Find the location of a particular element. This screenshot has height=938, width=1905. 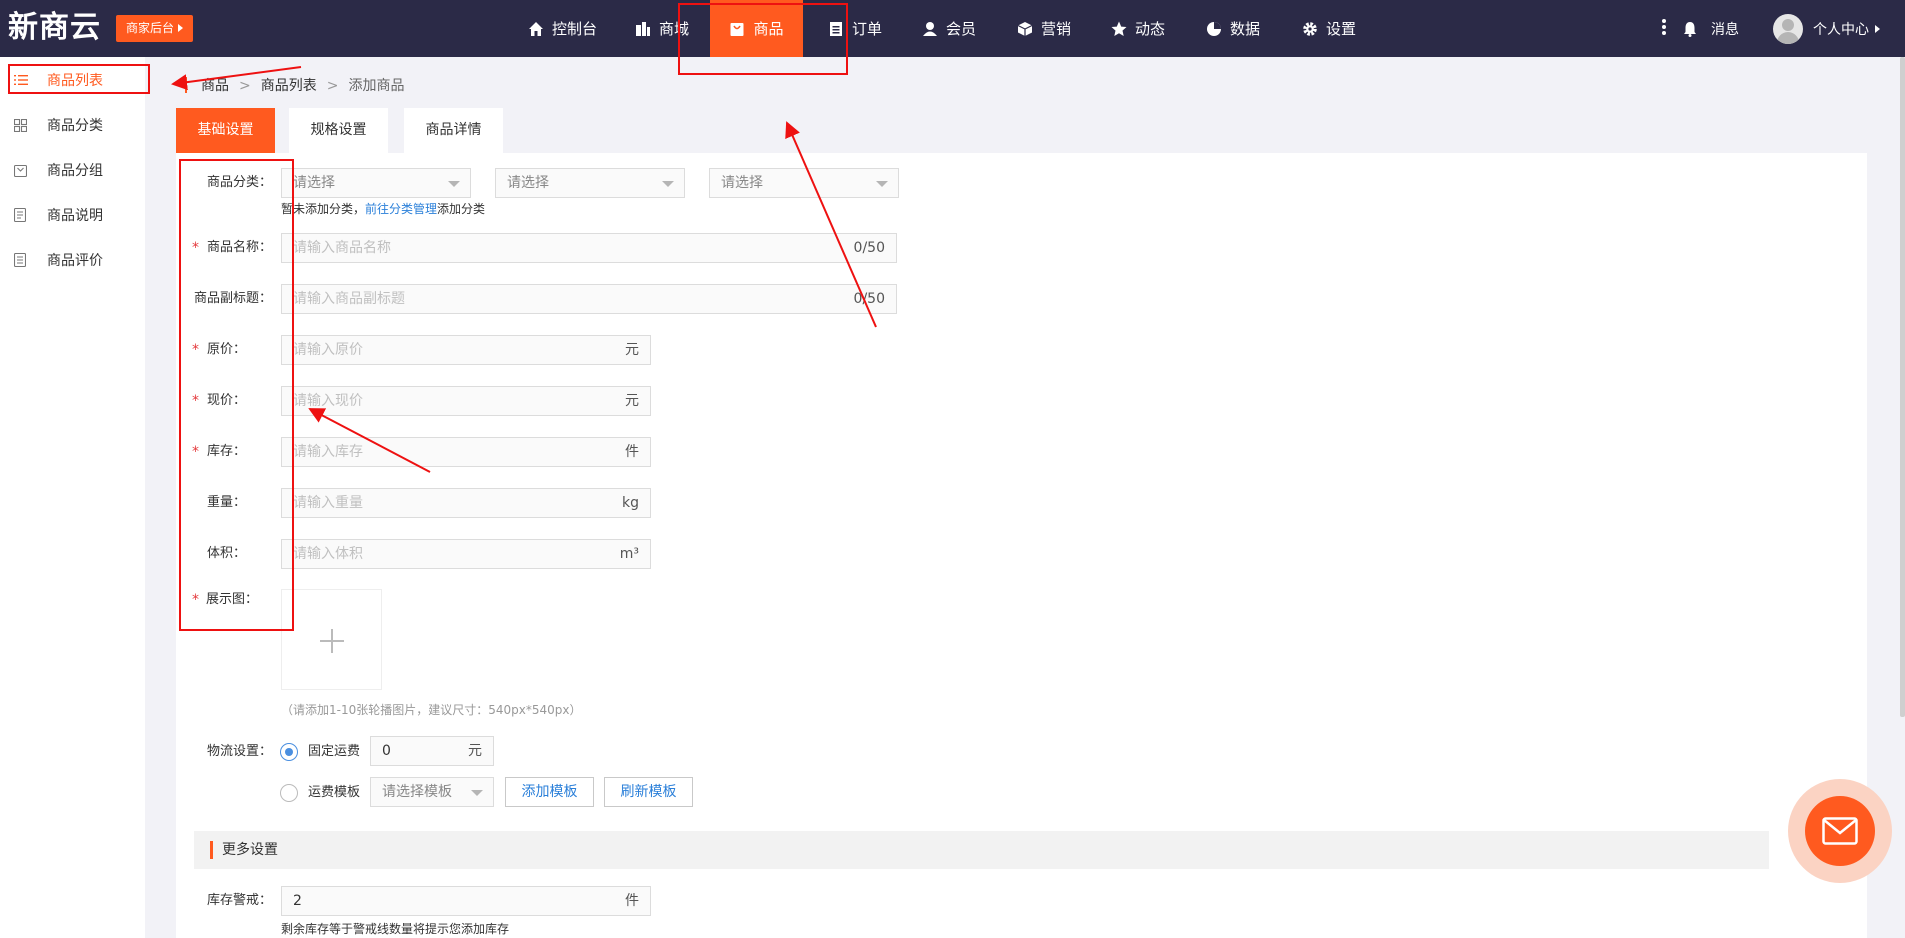

template-shipping-label: 运费模板 is located at coordinates (334, 793).